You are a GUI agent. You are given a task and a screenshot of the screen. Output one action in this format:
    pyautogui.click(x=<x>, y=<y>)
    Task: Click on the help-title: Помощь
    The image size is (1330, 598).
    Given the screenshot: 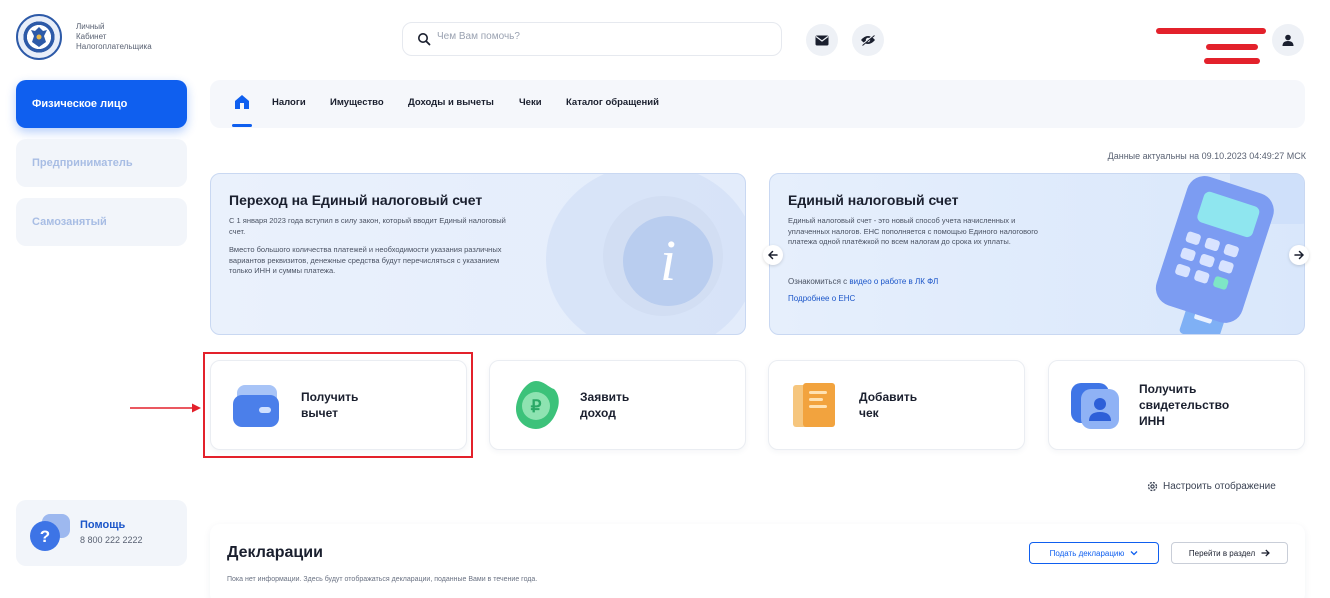 What is the action you would take?
    pyautogui.click(x=103, y=525)
    